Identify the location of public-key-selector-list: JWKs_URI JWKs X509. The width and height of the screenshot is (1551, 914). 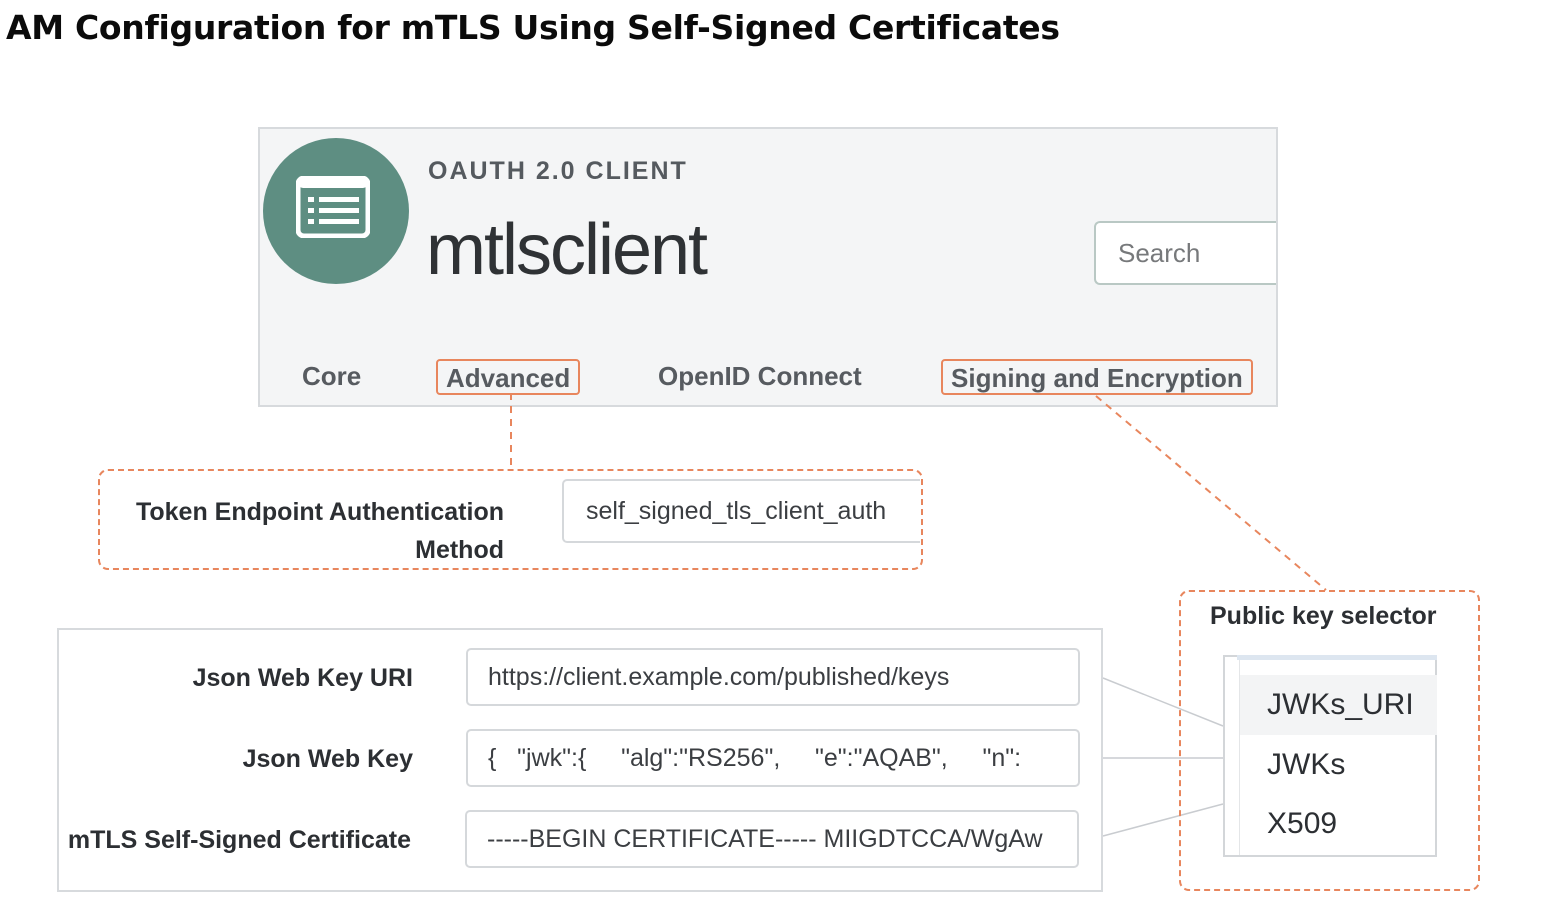
(1330, 756).